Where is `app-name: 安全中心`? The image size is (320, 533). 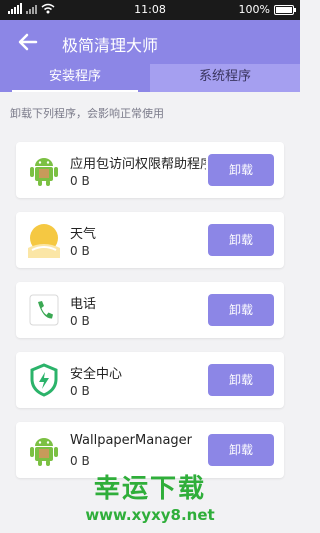 app-name: 安全中心 is located at coordinates (96, 374).